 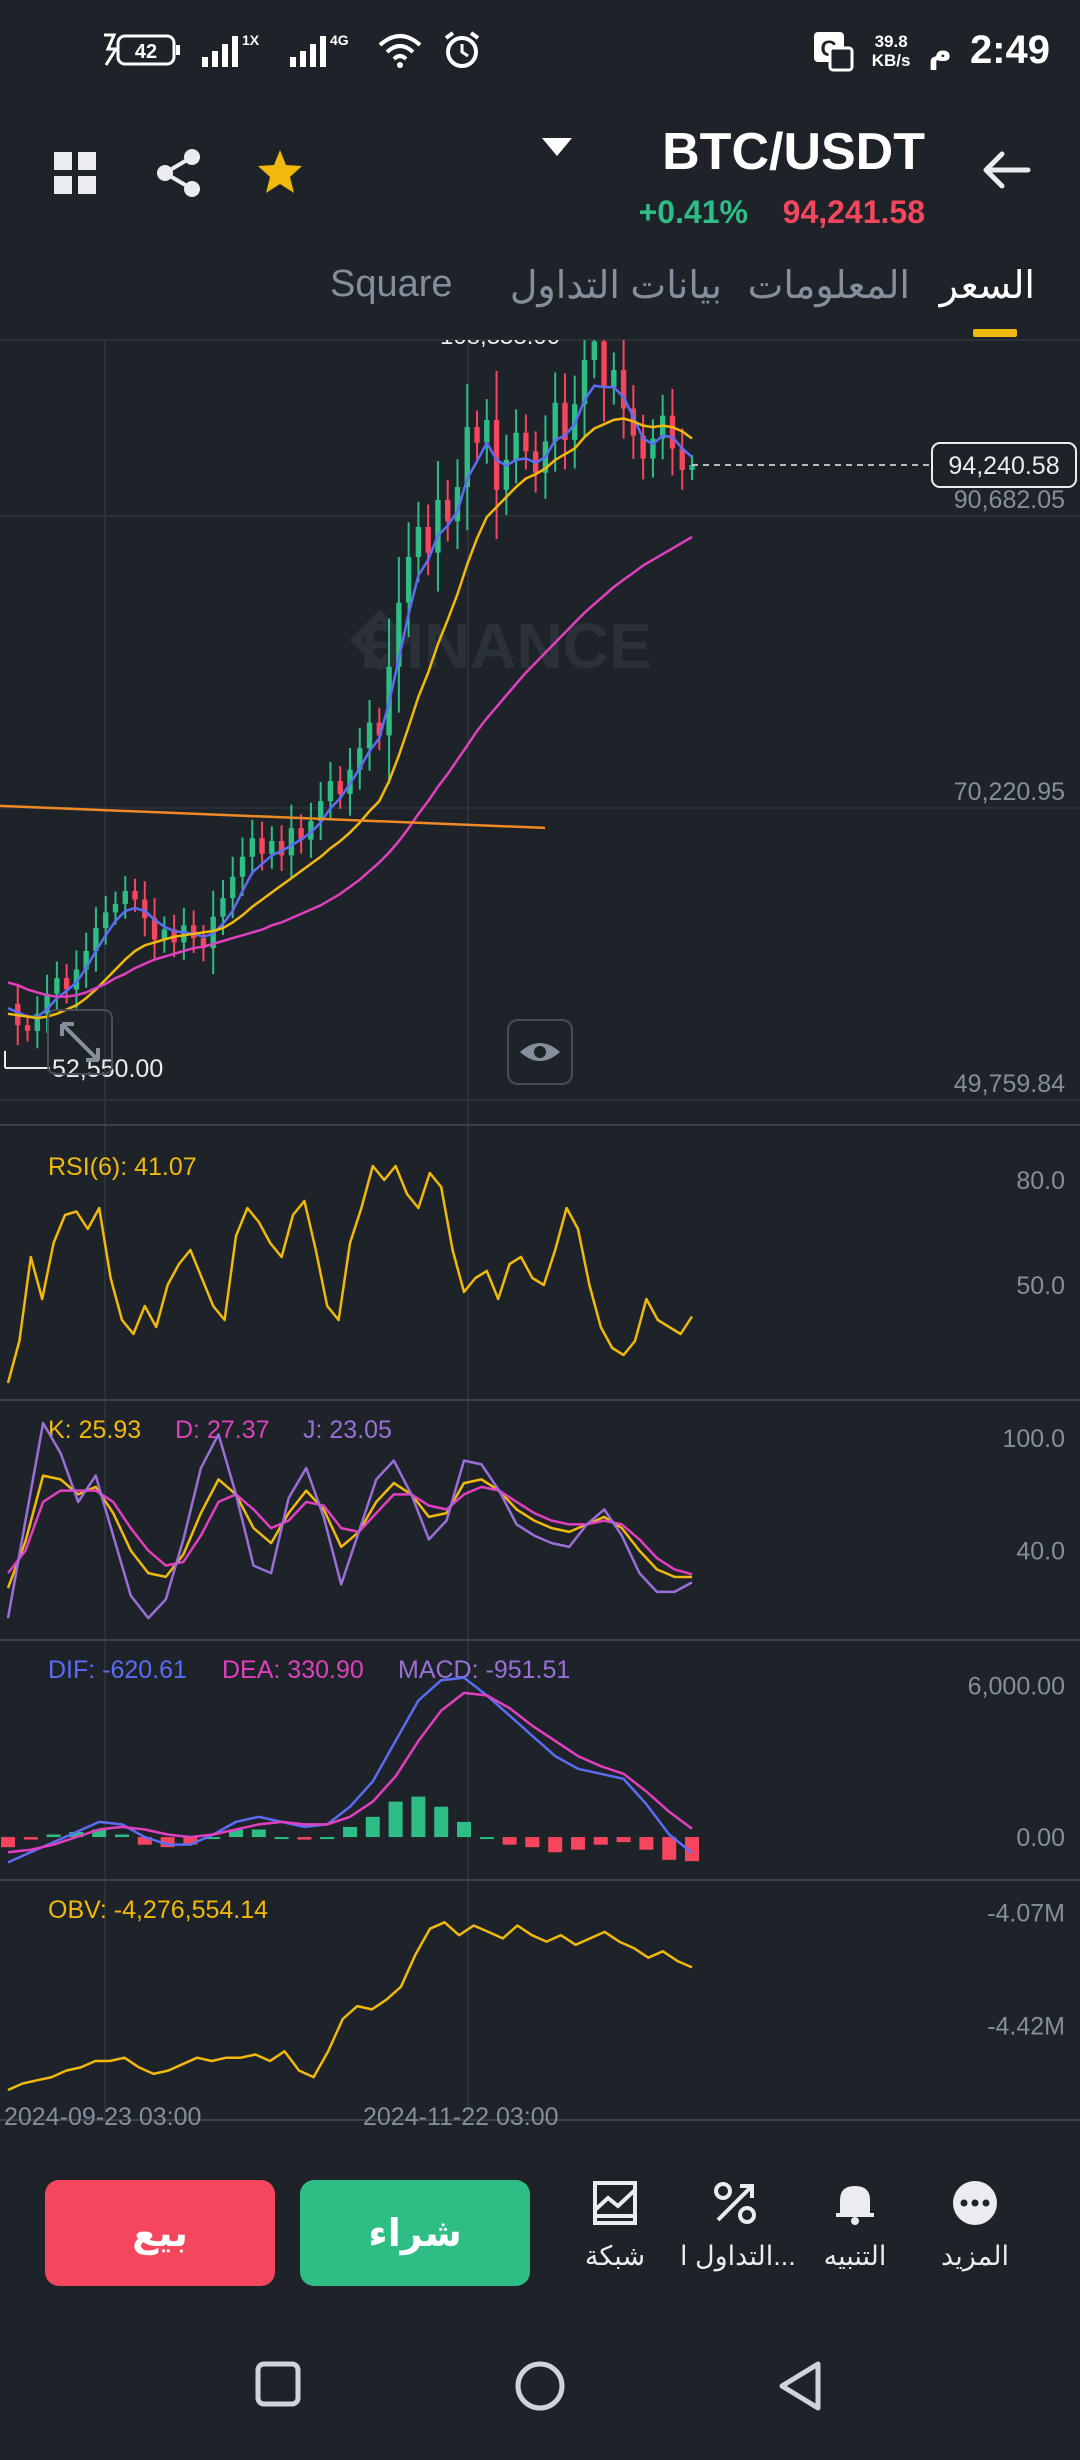 What do you see at coordinates (1009, 50) in the screenshot?
I see `clock: 2:49` at bounding box center [1009, 50].